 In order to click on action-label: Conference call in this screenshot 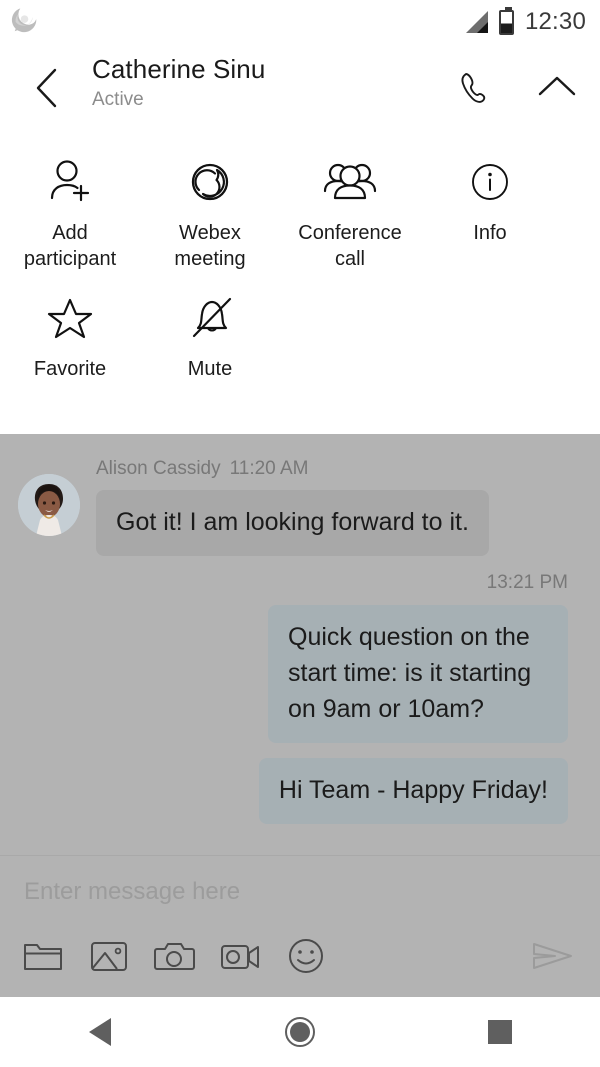, I will do `click(349, 246)`.